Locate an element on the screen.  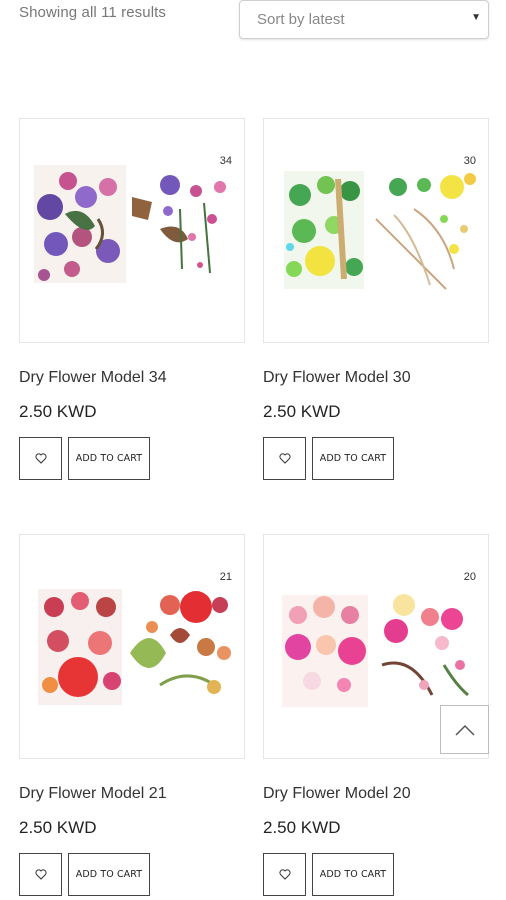
product-image: 30 is located at coordinates (376, 230).